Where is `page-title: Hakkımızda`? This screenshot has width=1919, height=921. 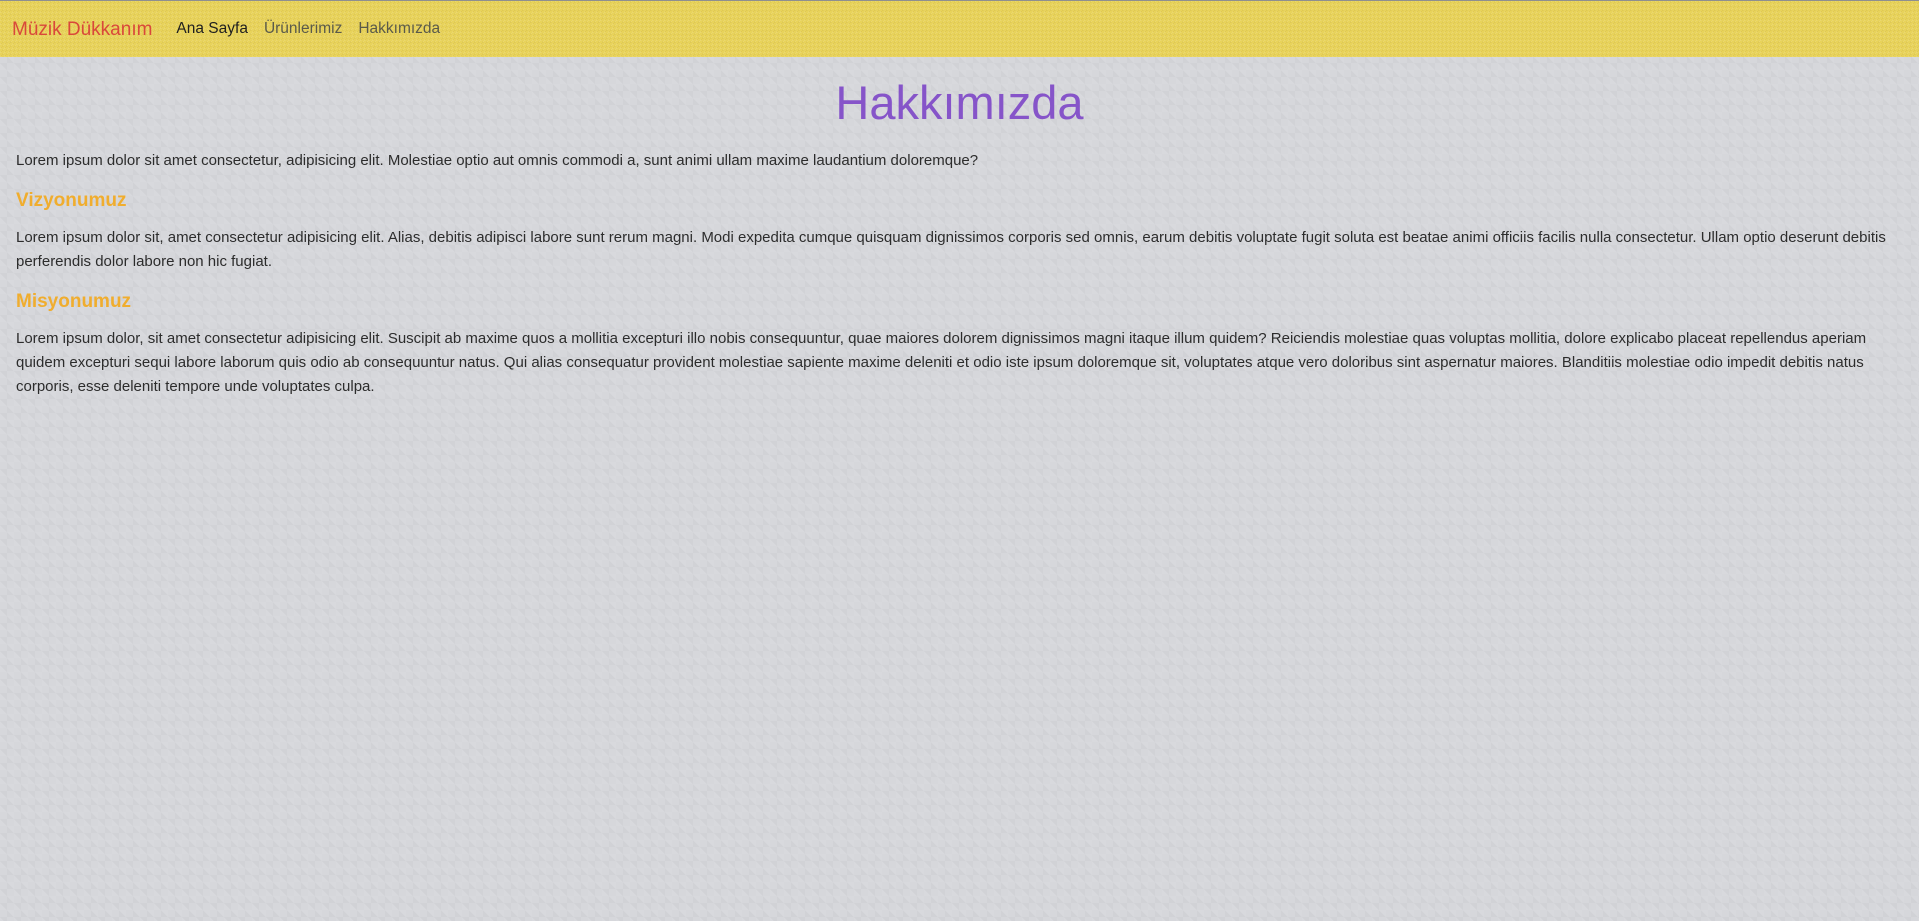
page-title: Hakkımızda is located at coordinates (959, 102).